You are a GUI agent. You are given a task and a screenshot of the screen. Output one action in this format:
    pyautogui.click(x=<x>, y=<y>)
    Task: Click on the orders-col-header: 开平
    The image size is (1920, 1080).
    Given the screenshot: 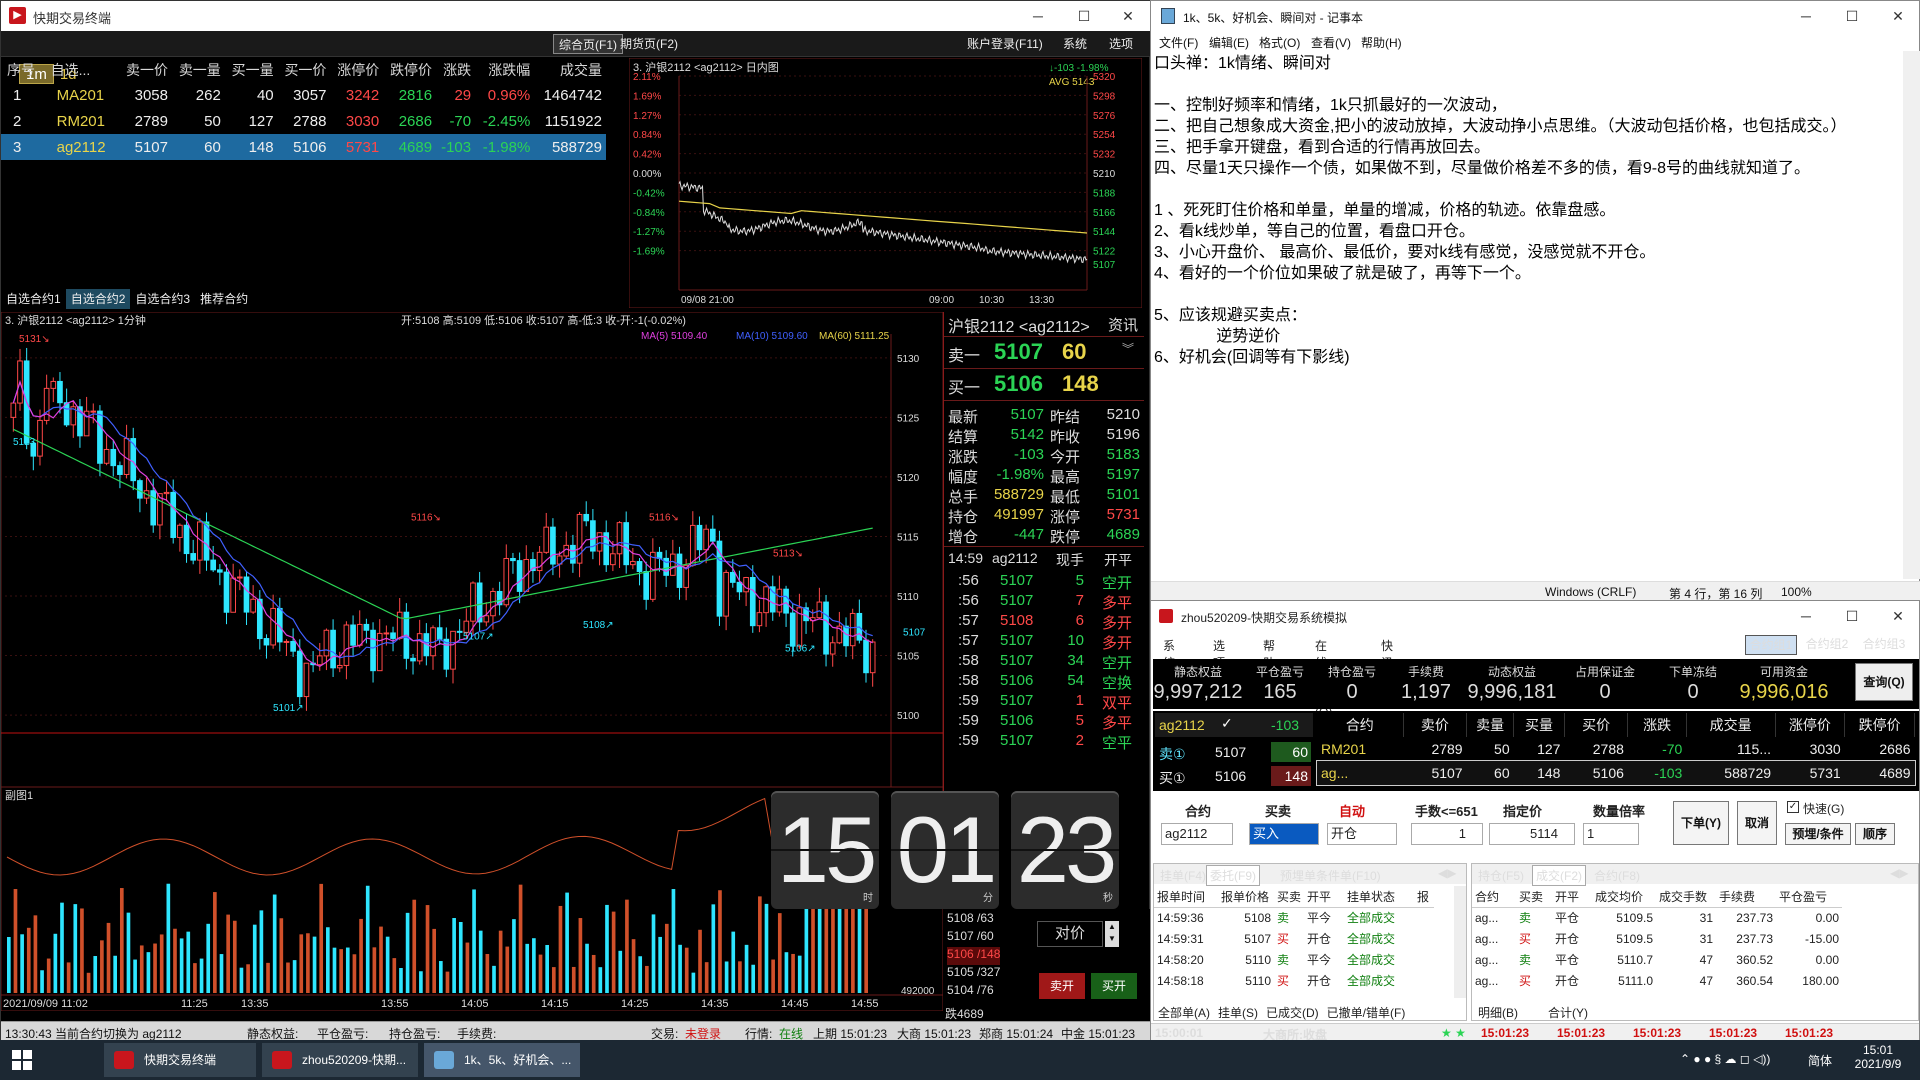 What is the action you would take?
    pyautogui.click(x=1324, y=897)
    